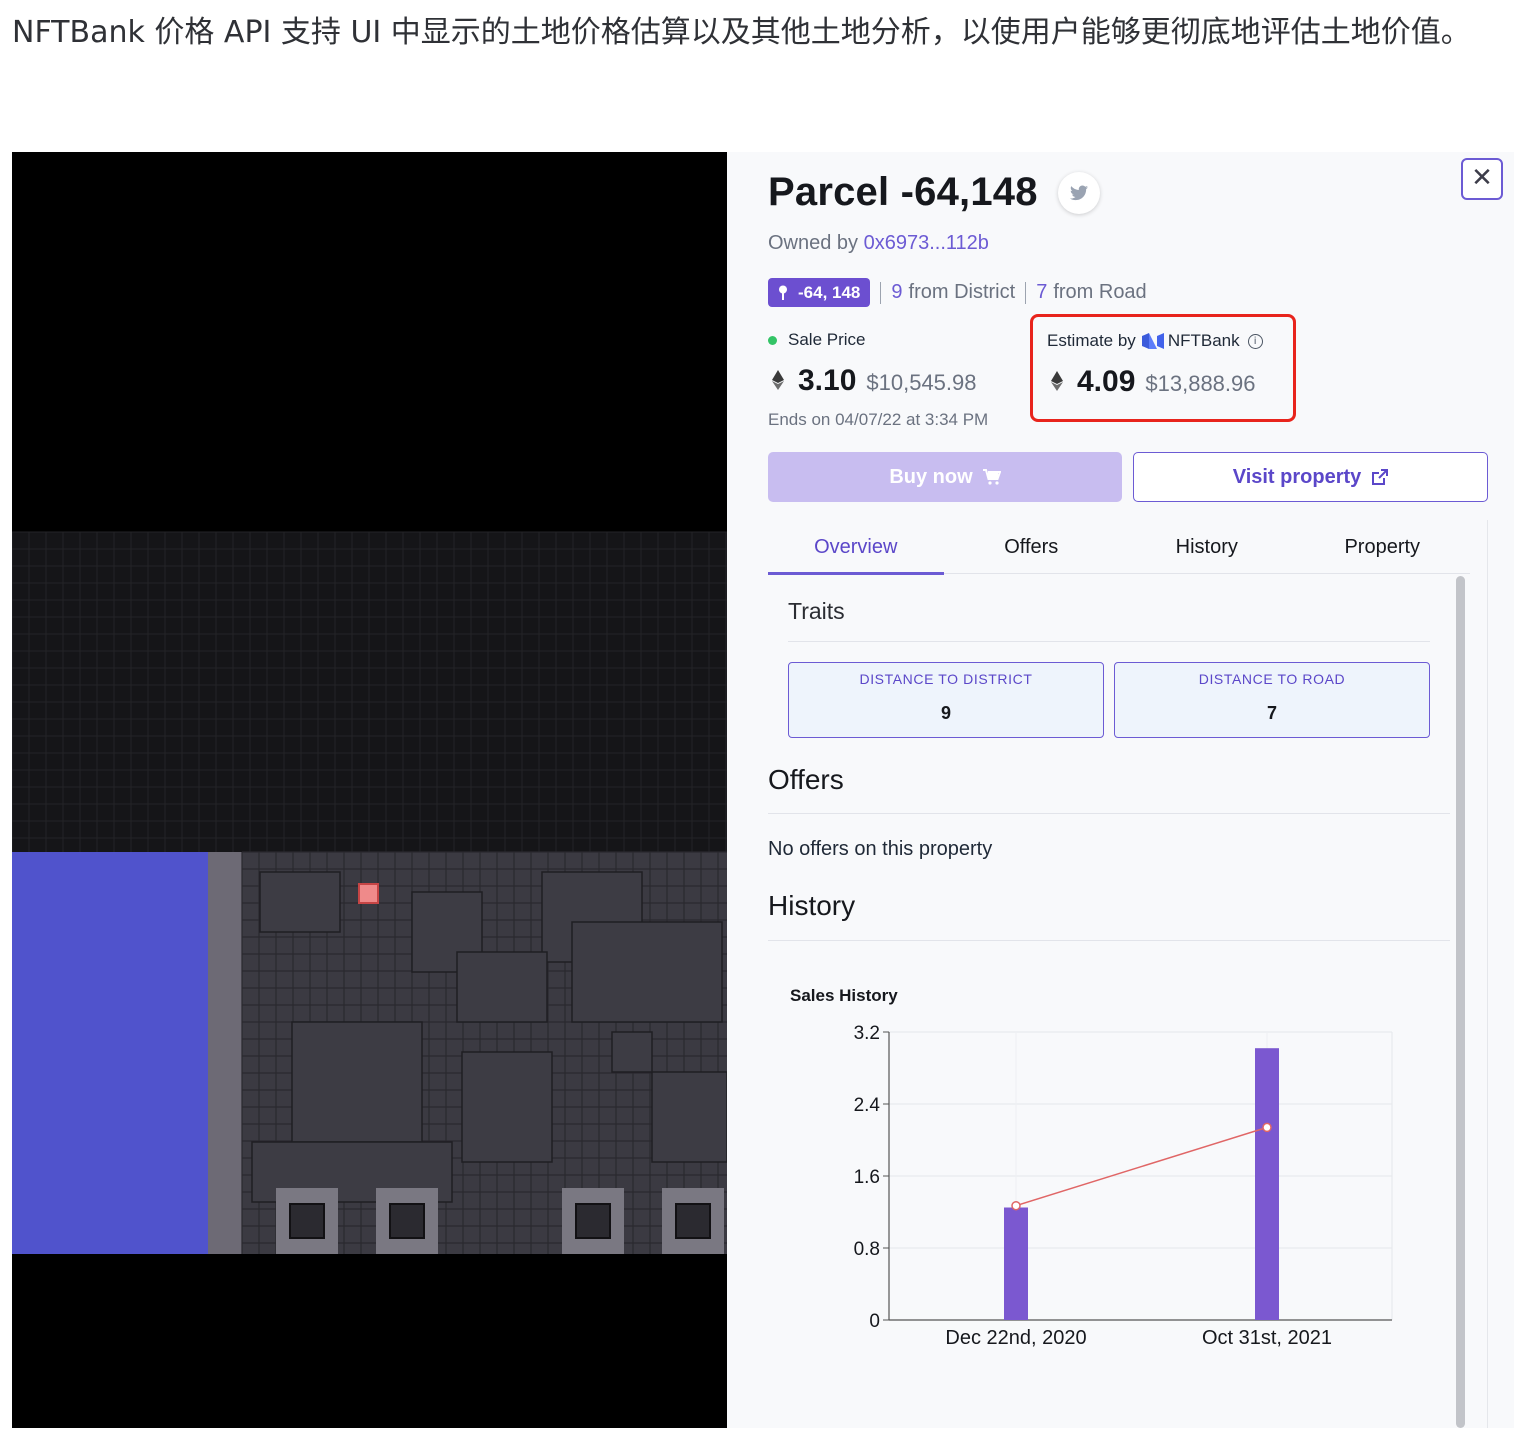 The width and height of the screenshot is (1514, 1442). Describe the element at coordinates (110, 1053) in the screenshot. I see `district-block` at that location.